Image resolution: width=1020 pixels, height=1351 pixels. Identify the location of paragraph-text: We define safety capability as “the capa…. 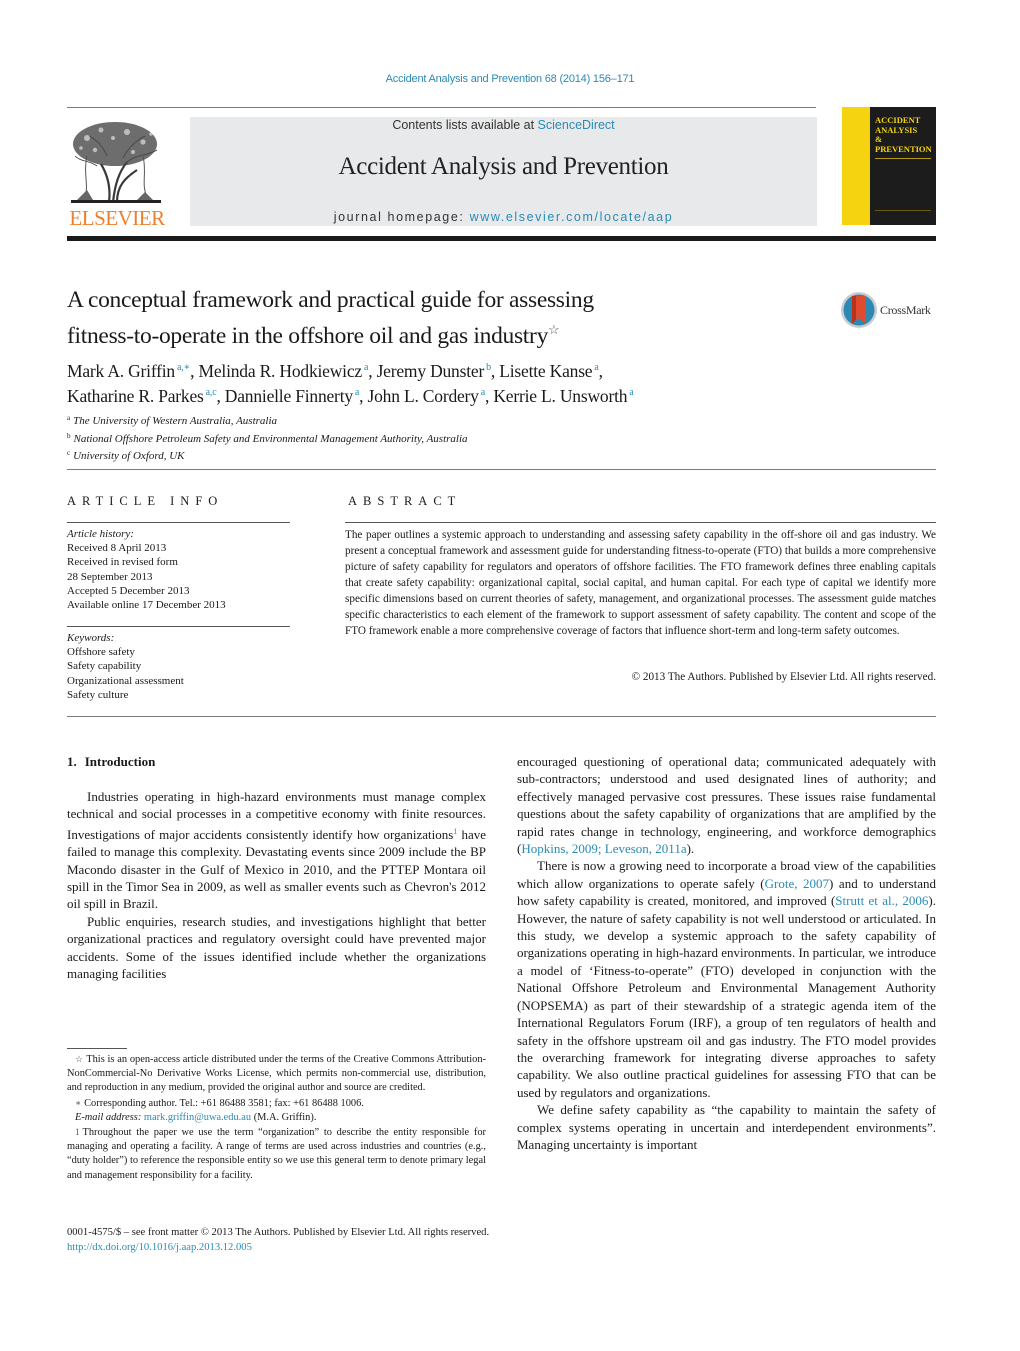
(726, 1127).